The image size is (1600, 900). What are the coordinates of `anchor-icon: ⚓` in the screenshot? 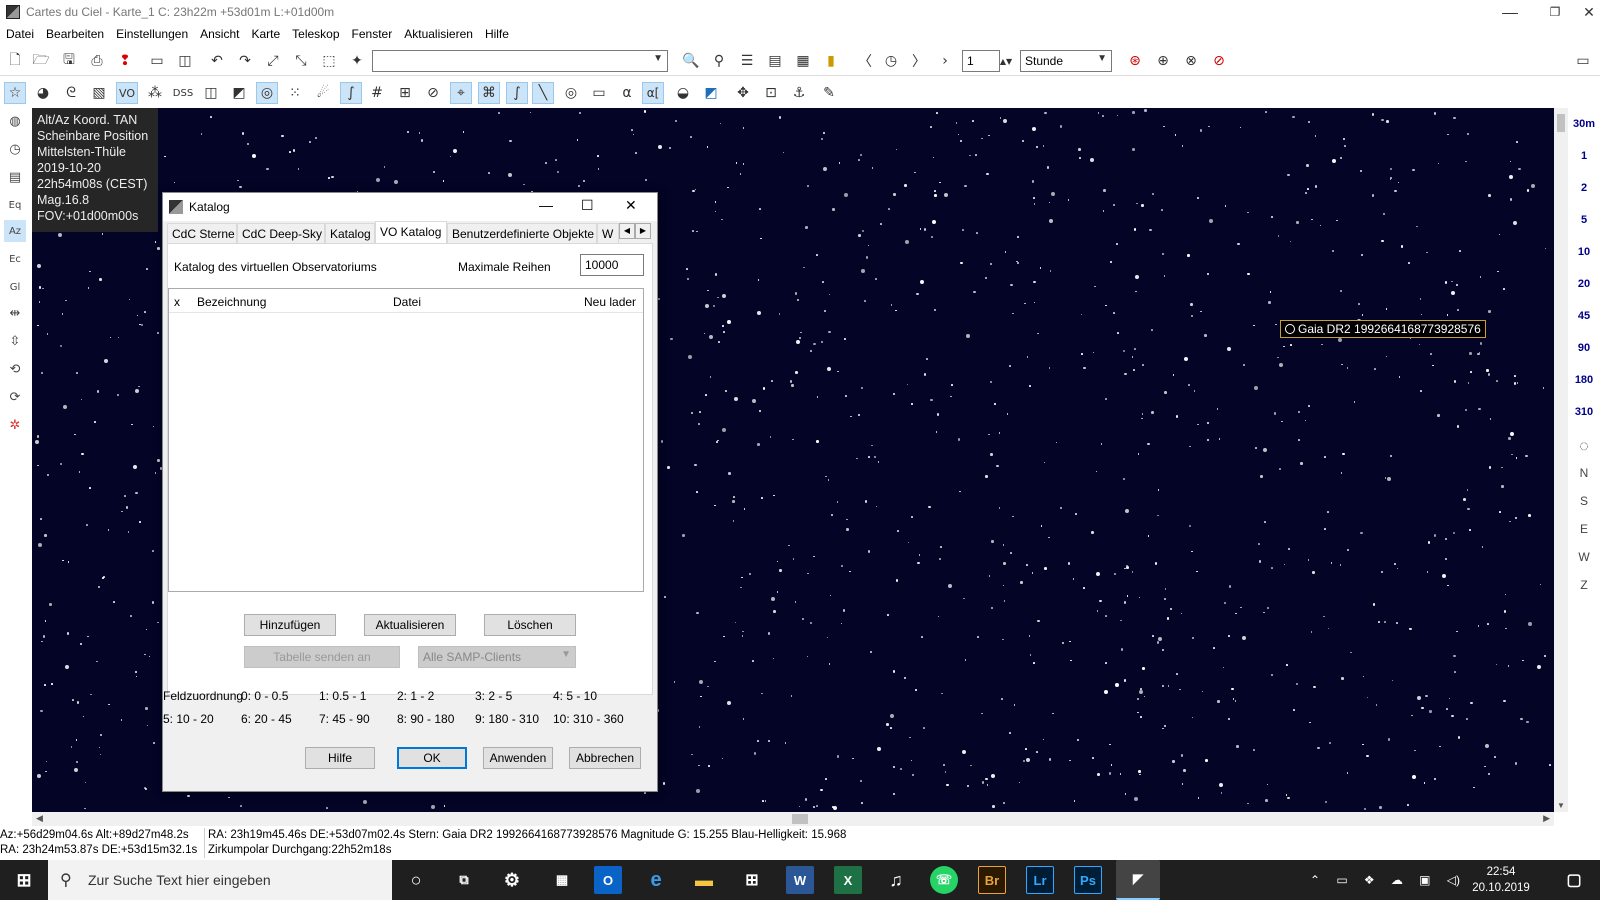 It's located at (799, 93).